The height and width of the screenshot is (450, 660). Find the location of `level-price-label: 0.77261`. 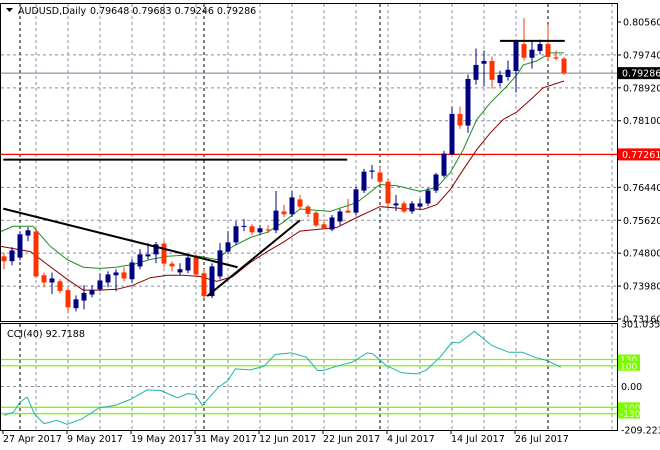

level-price-label: 0.77261 is located at coordinates (641, 155).